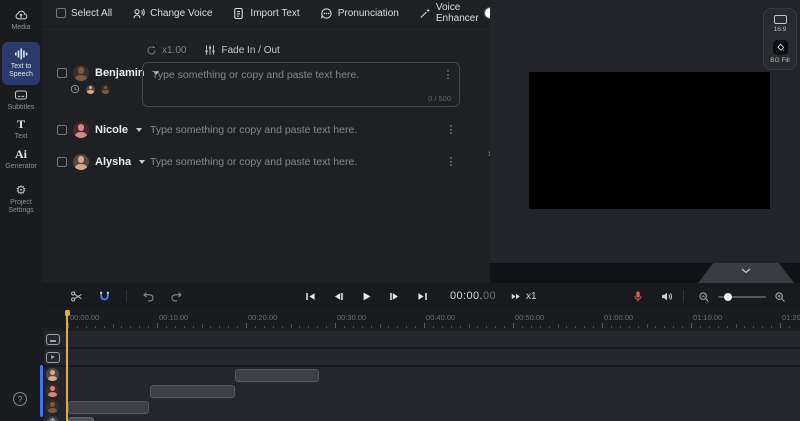 Image resolution: width=800 pixels, height=421 pixels. I want to click on magnetic-snap-button, so click(104, 296).